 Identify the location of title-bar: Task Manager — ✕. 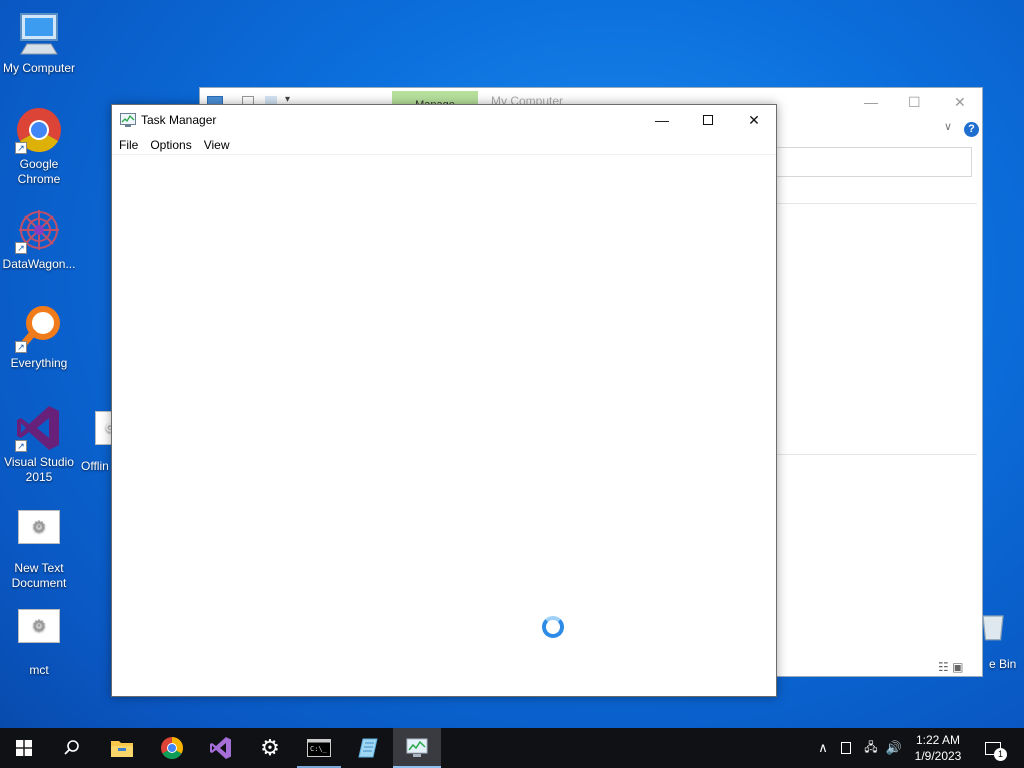
(444, 120).